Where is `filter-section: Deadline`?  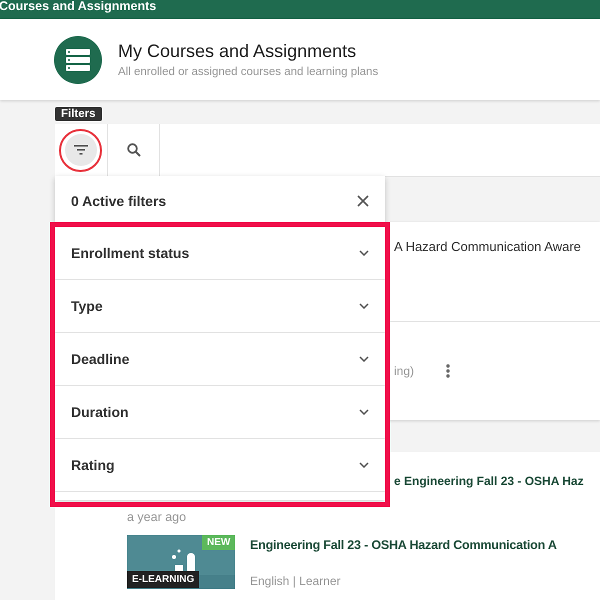 filter-section: Deadline is located at coordinates (220, 359).